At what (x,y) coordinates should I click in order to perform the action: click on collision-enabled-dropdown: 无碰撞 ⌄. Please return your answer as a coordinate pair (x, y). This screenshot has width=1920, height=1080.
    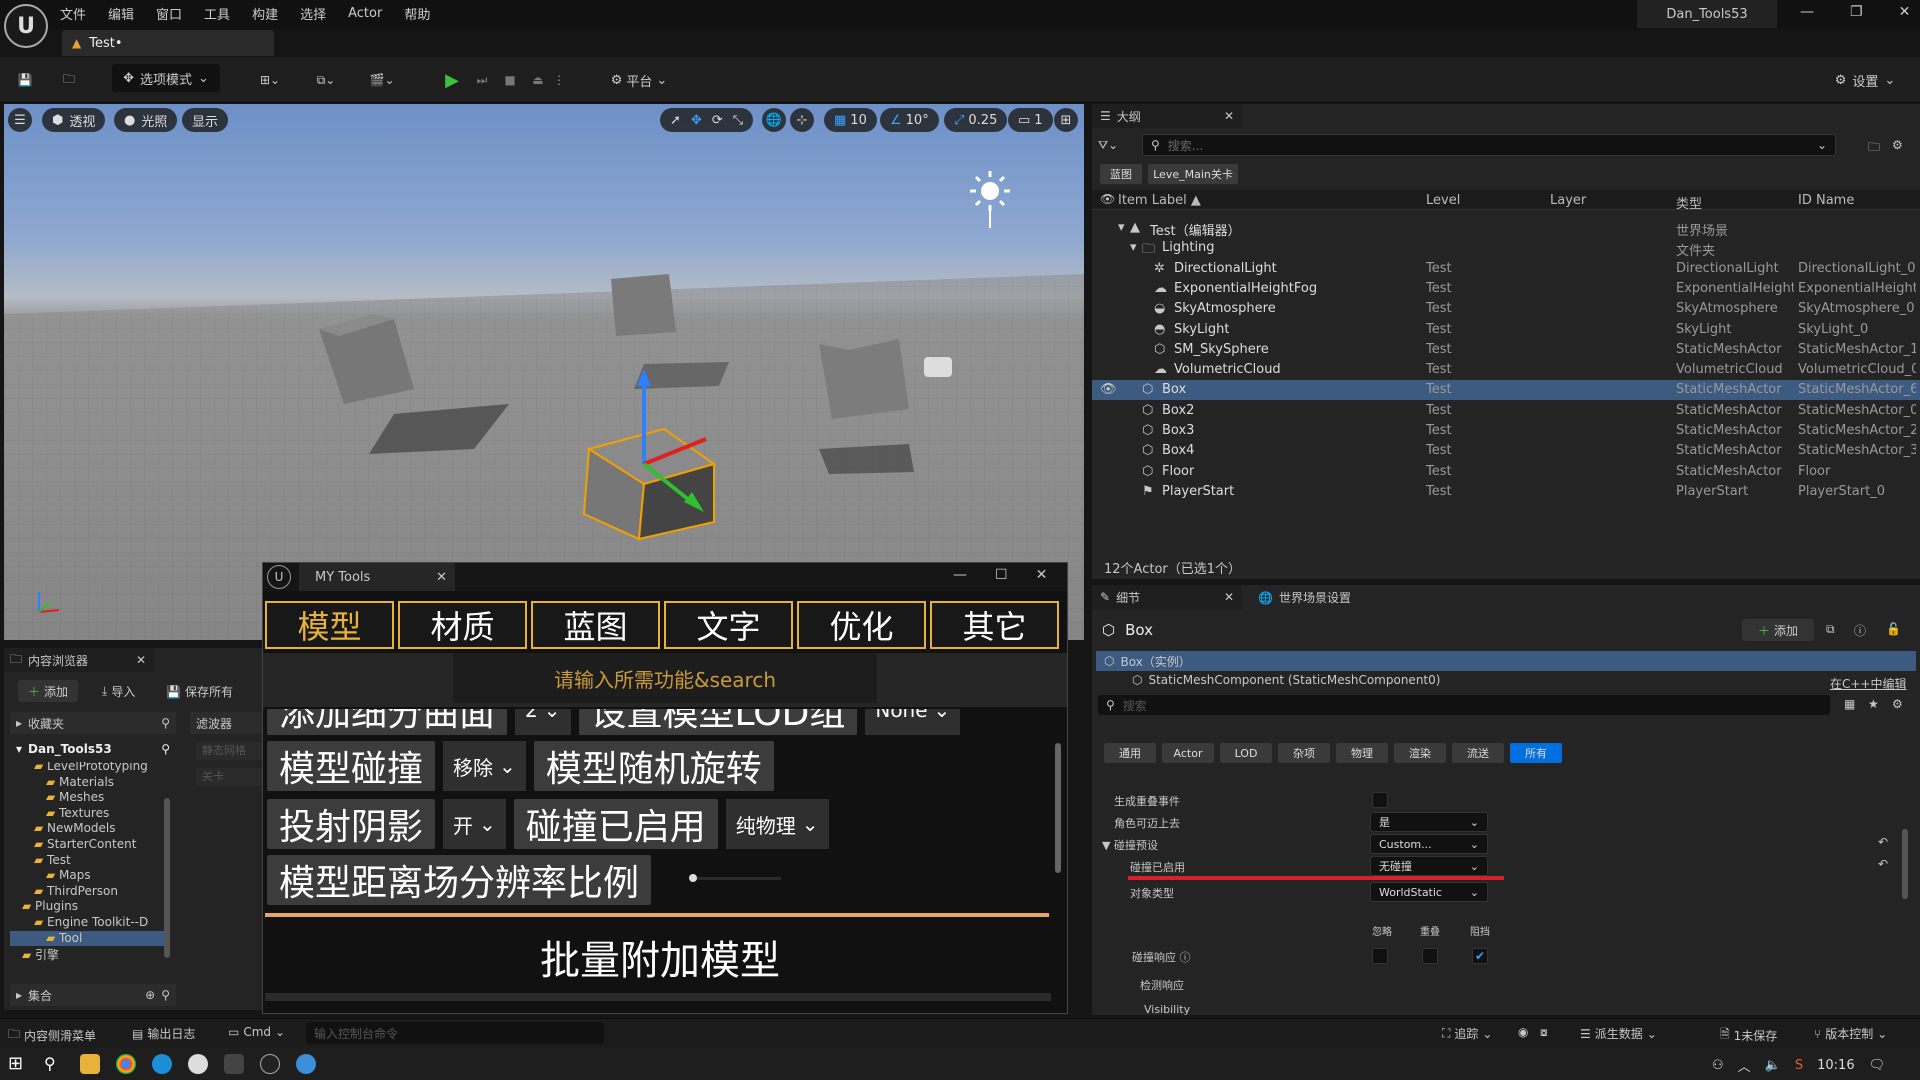
    Looking at the image, I should click on (1429, 866).